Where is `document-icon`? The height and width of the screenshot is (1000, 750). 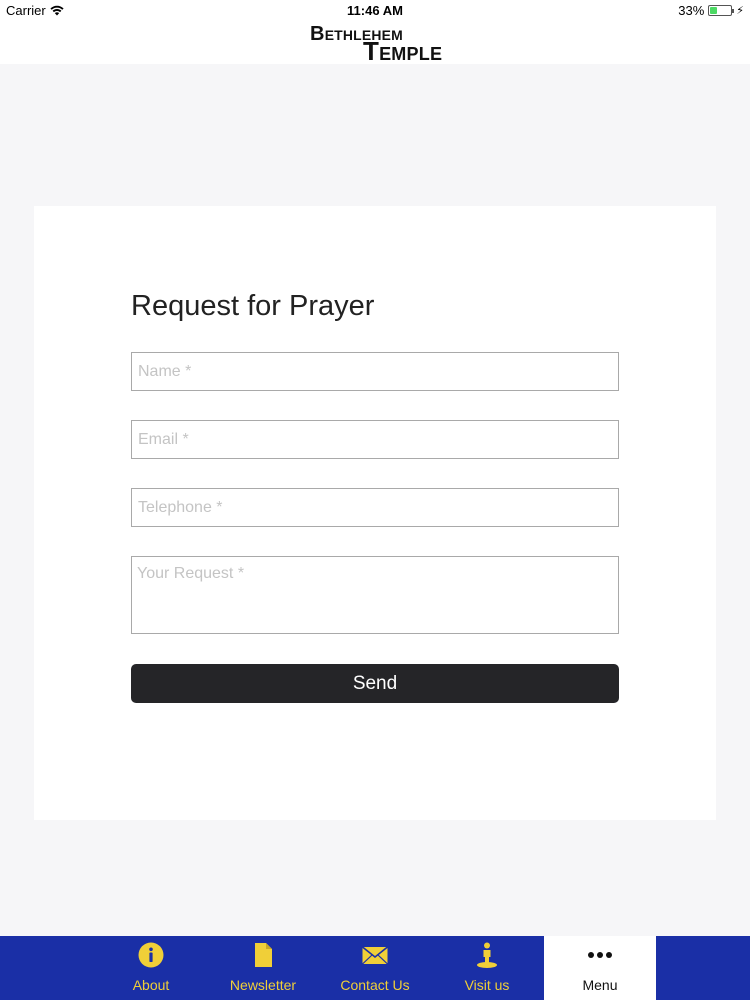
document-icon is located at coordinates (263, 955).